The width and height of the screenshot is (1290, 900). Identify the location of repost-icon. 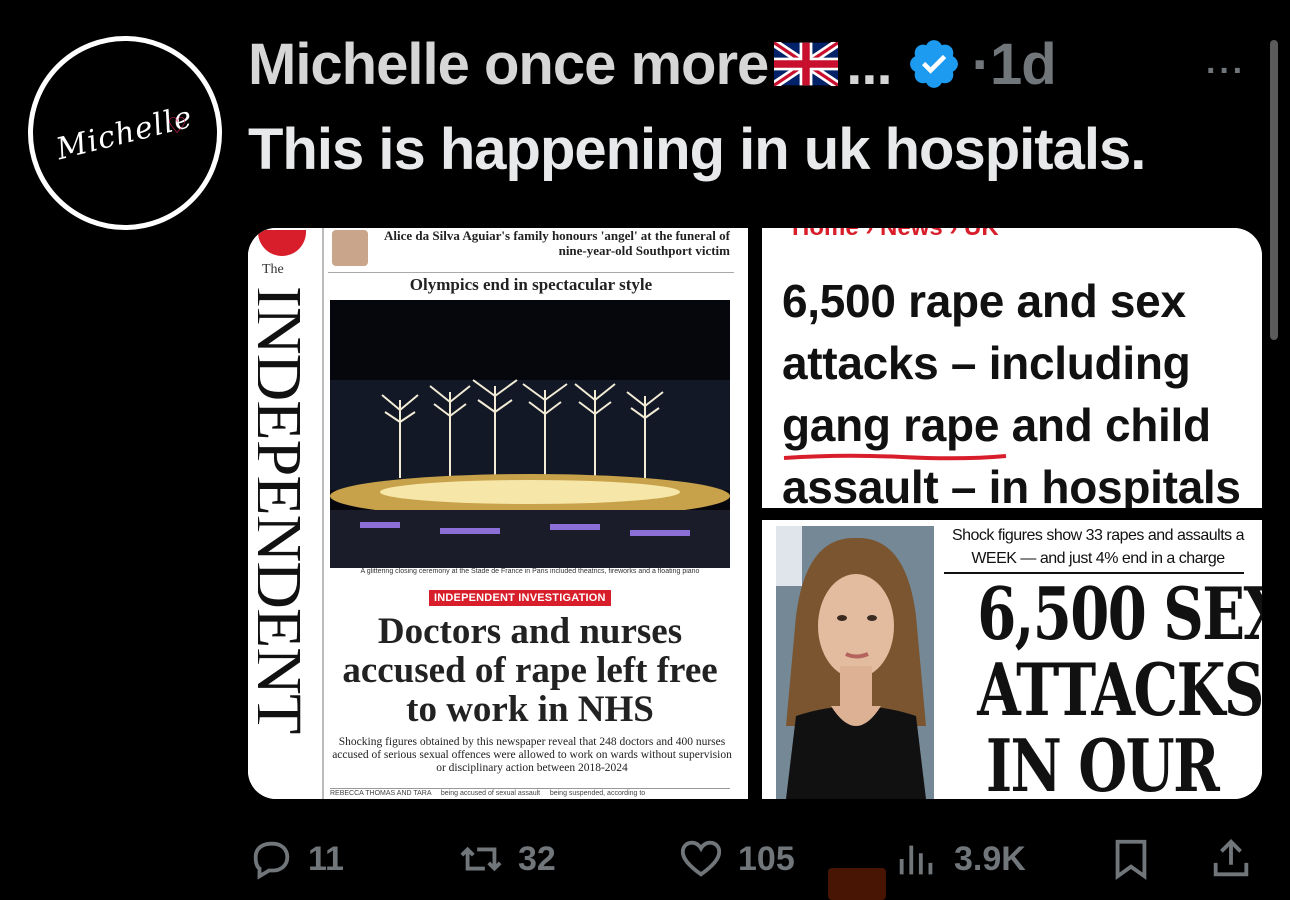
(481, 859).